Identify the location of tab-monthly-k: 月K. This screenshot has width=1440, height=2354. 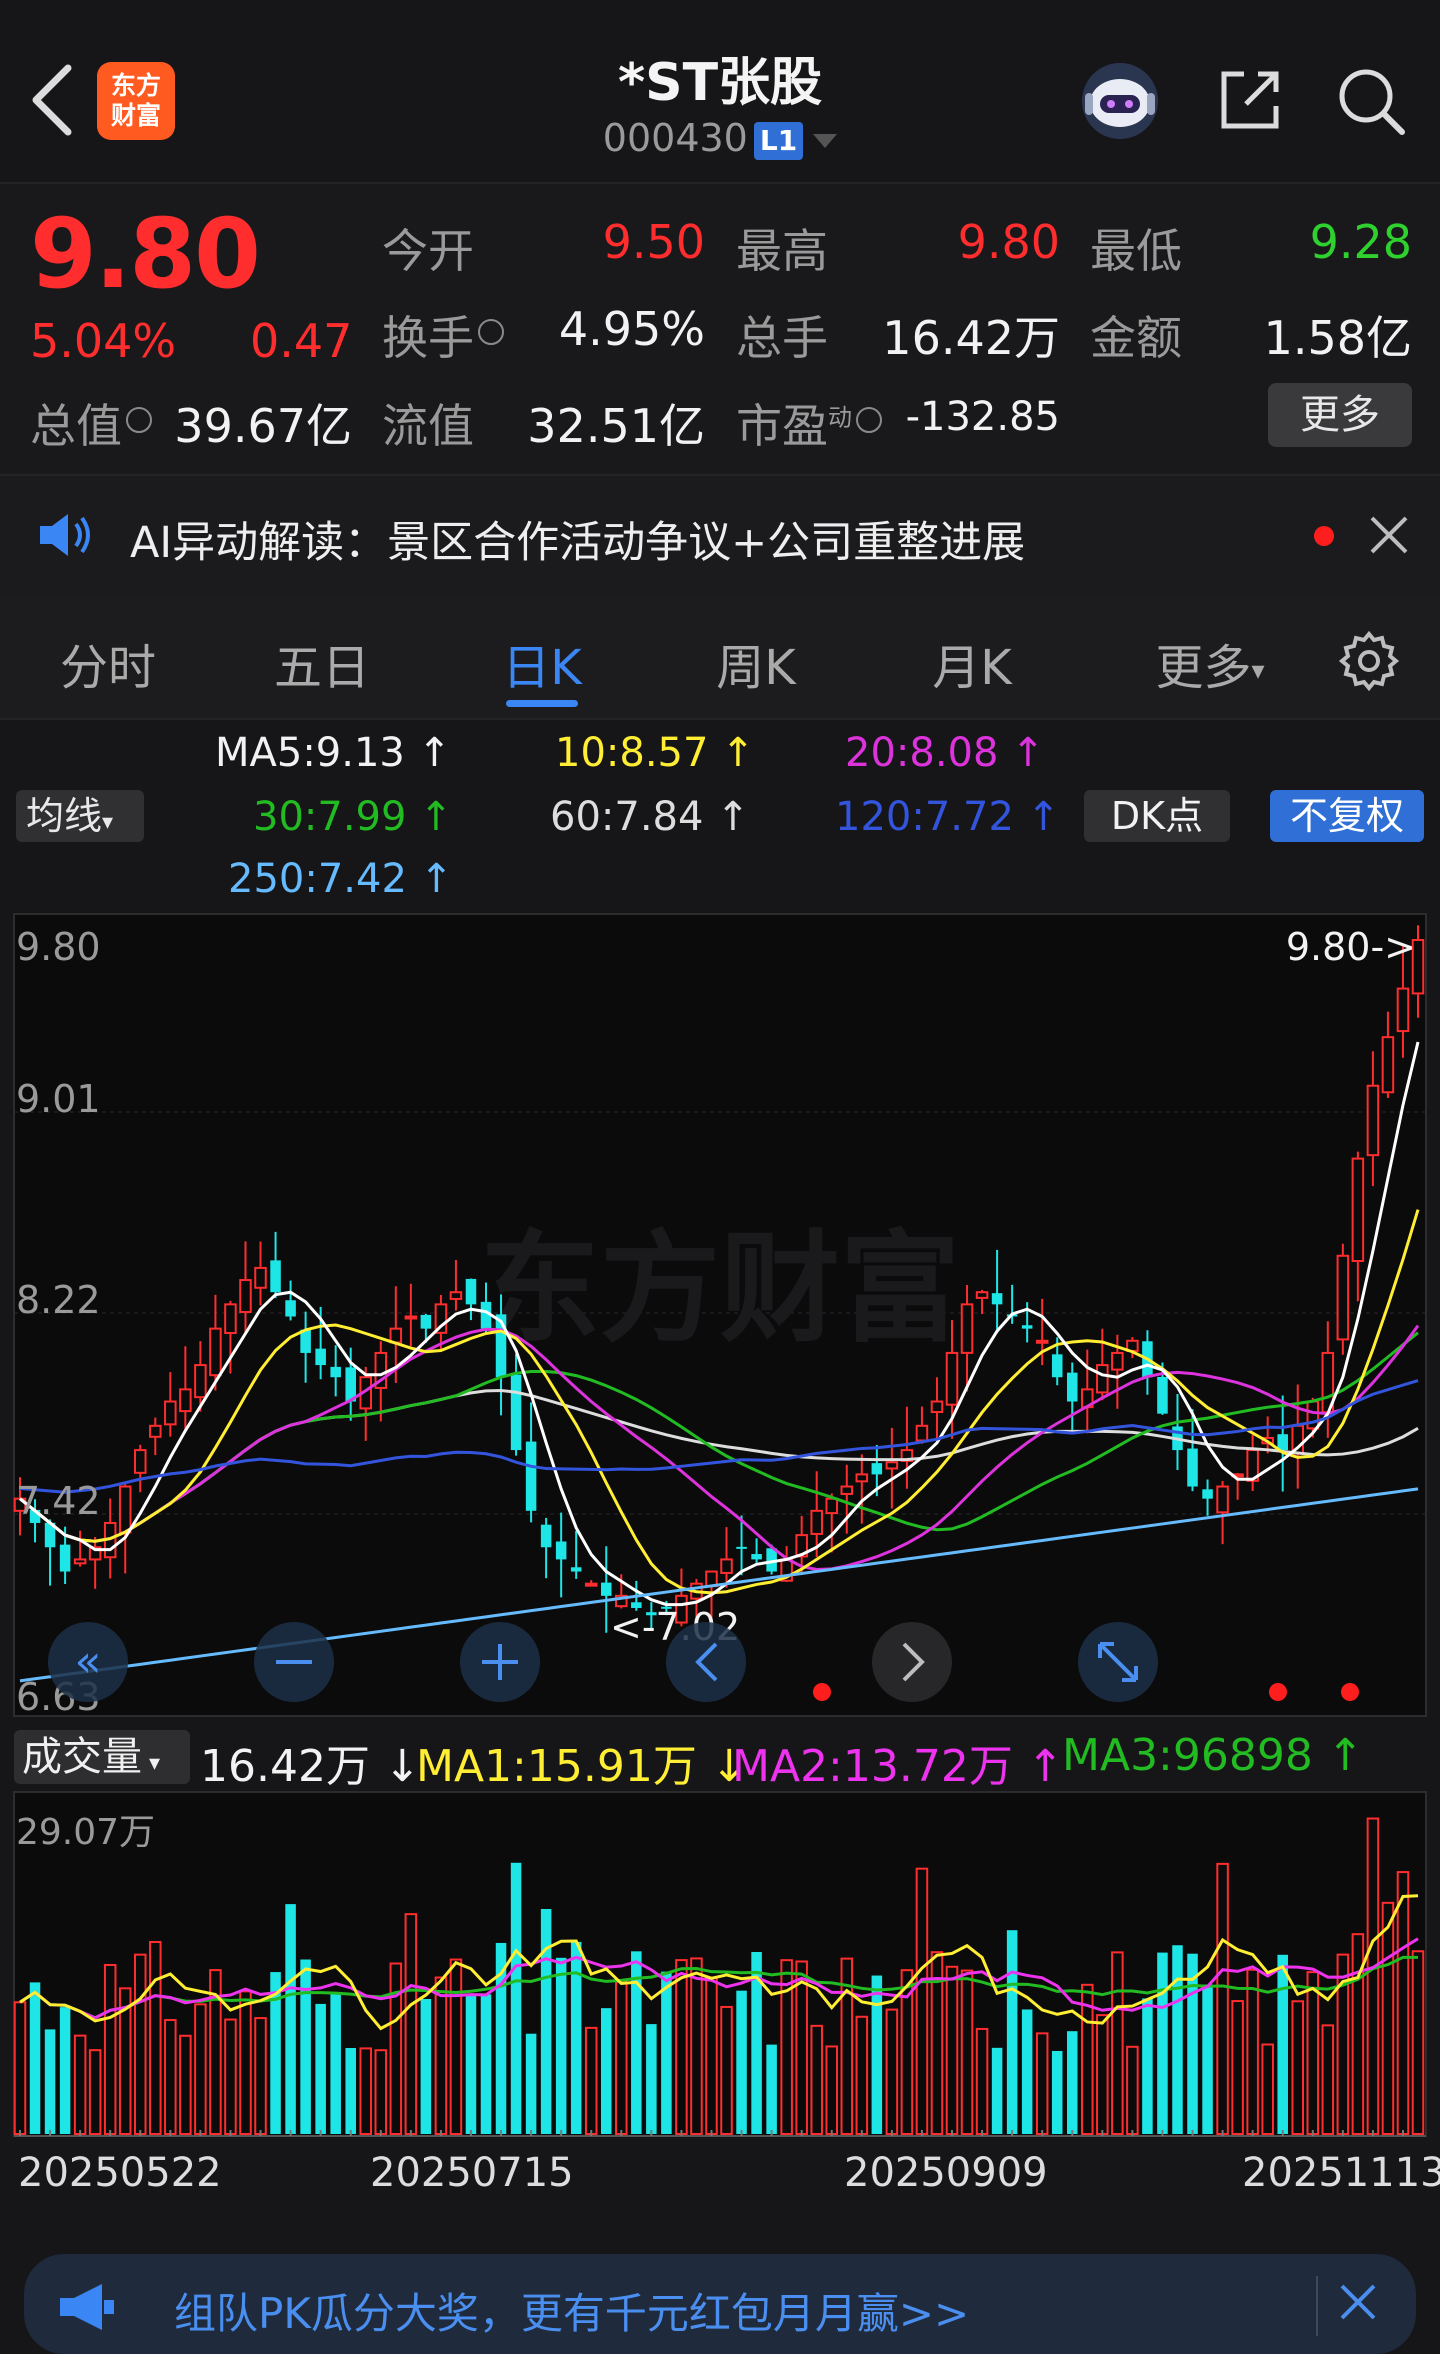
(972, 663).